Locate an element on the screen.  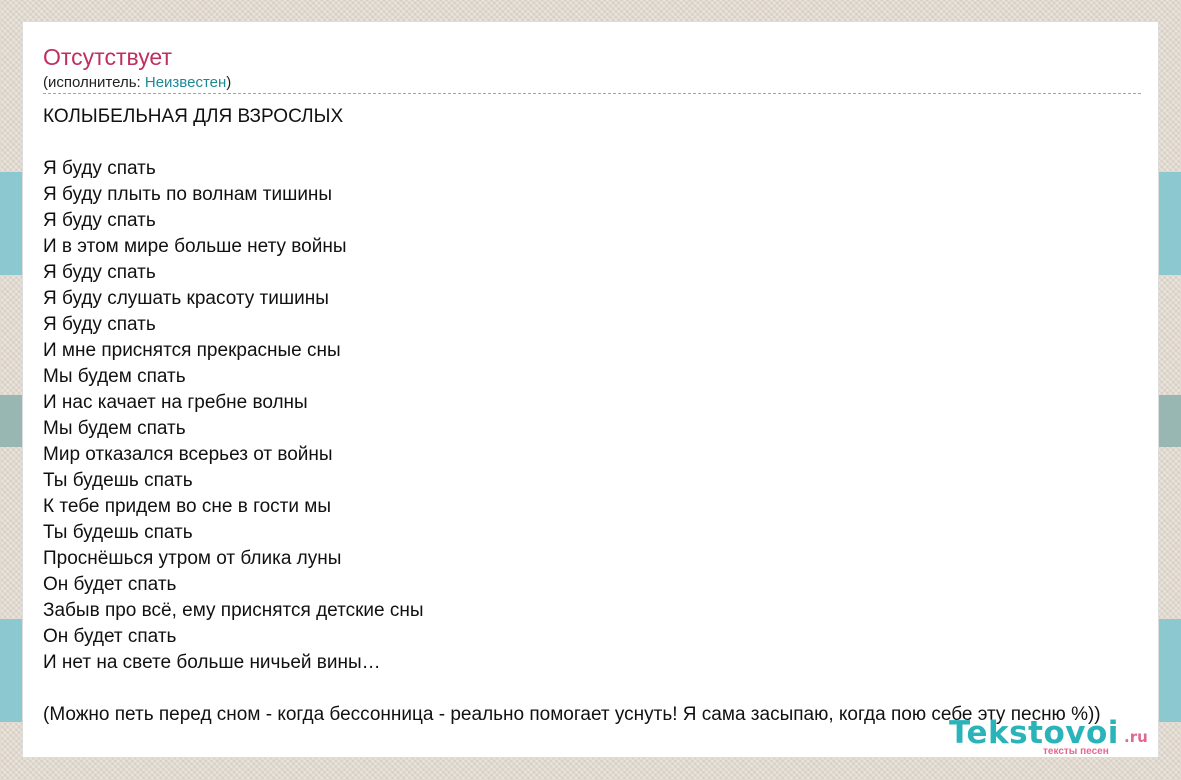
logo-domain: .ru is located at coordinates (1136, 737).